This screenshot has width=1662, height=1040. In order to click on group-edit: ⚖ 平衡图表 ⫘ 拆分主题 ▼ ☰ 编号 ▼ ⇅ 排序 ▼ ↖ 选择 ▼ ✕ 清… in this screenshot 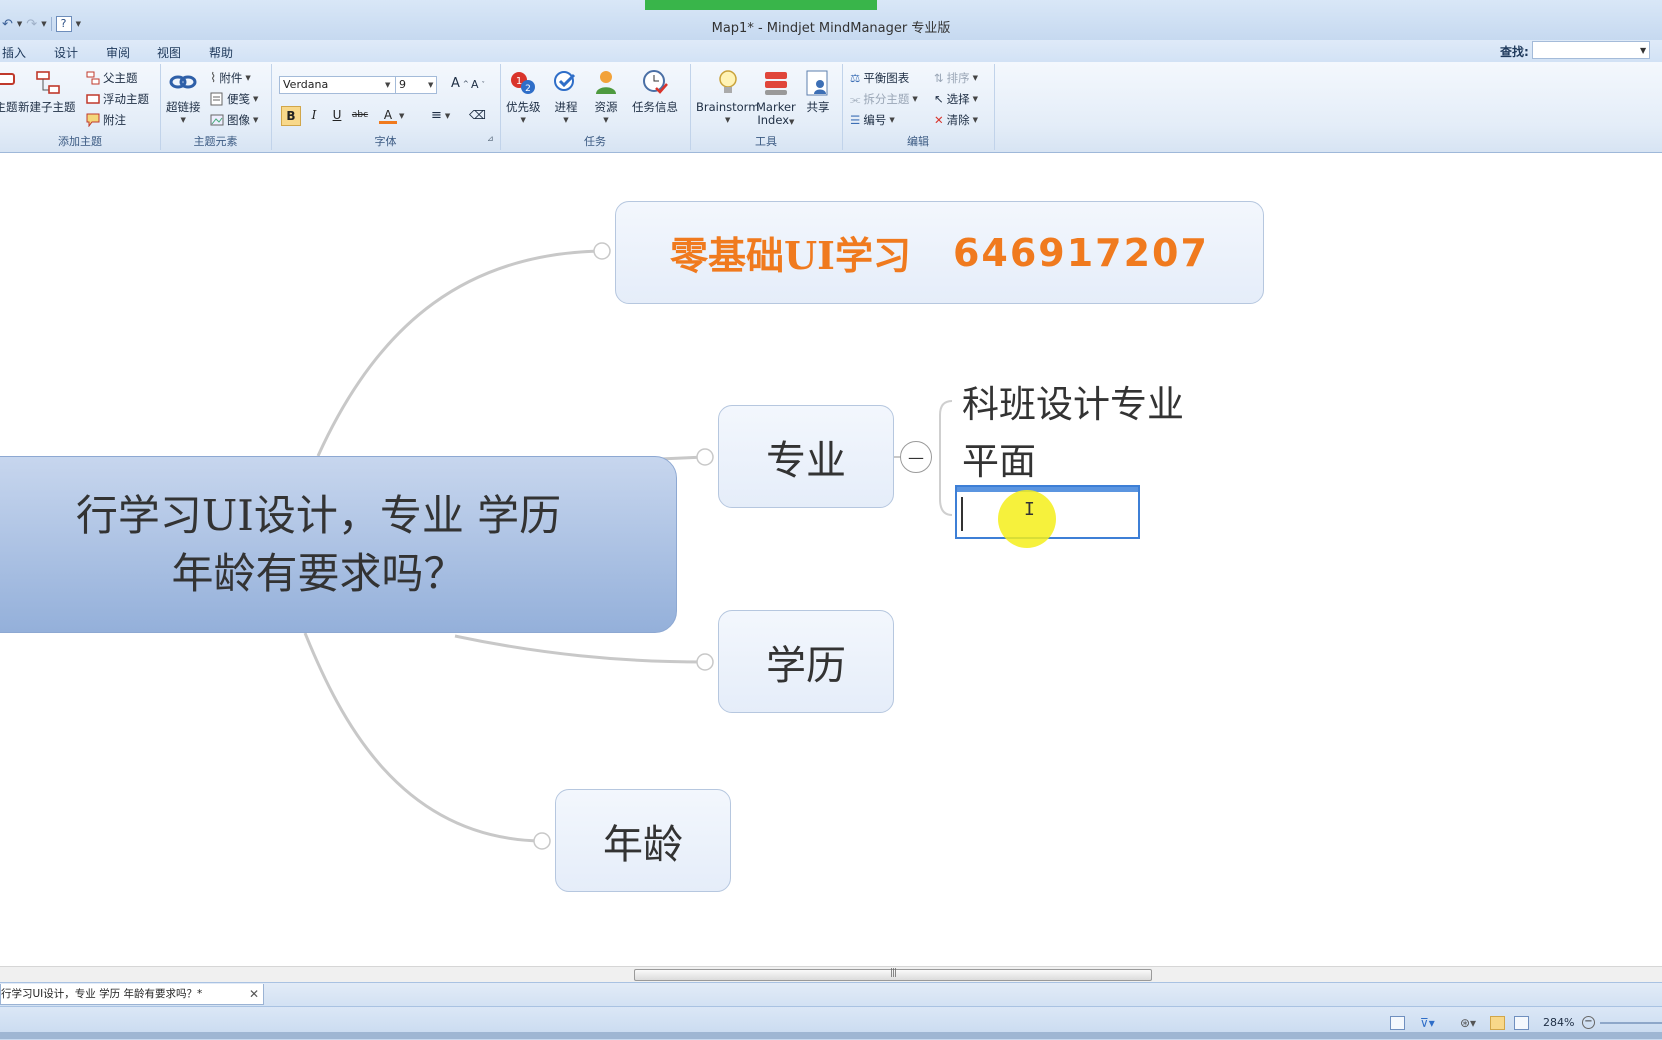, I will do `click(918, 107)`.